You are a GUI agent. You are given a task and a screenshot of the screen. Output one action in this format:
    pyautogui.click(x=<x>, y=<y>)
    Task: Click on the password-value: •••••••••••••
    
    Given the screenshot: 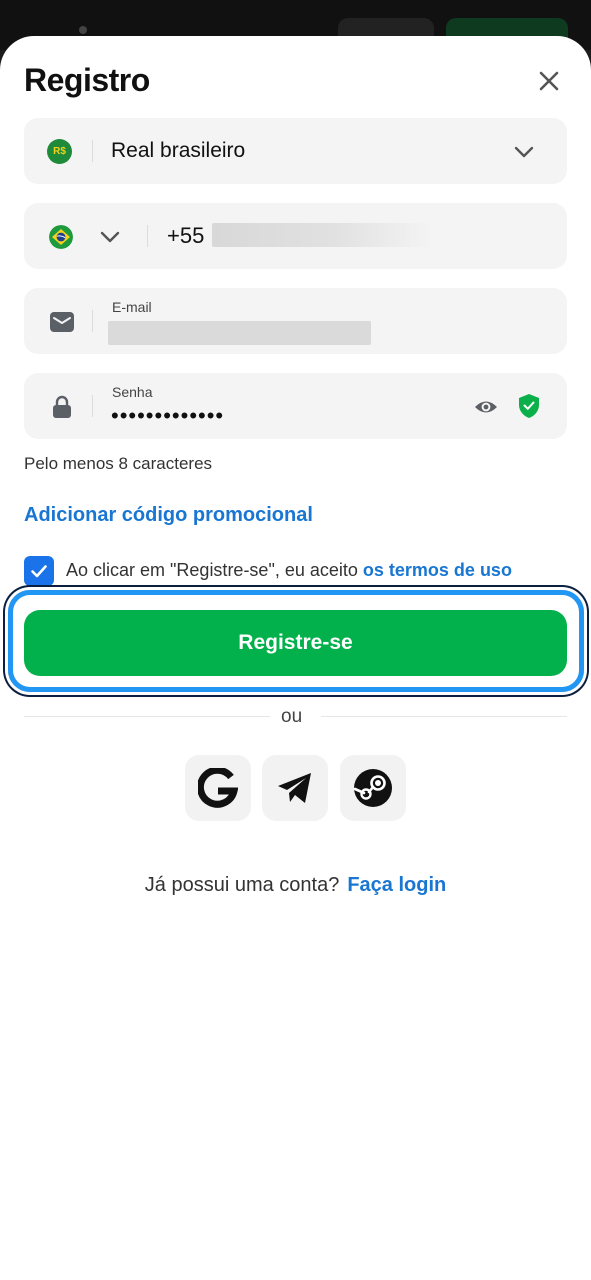 What is the action you would take?
    pyautogui.click(x=167, y=416)
    